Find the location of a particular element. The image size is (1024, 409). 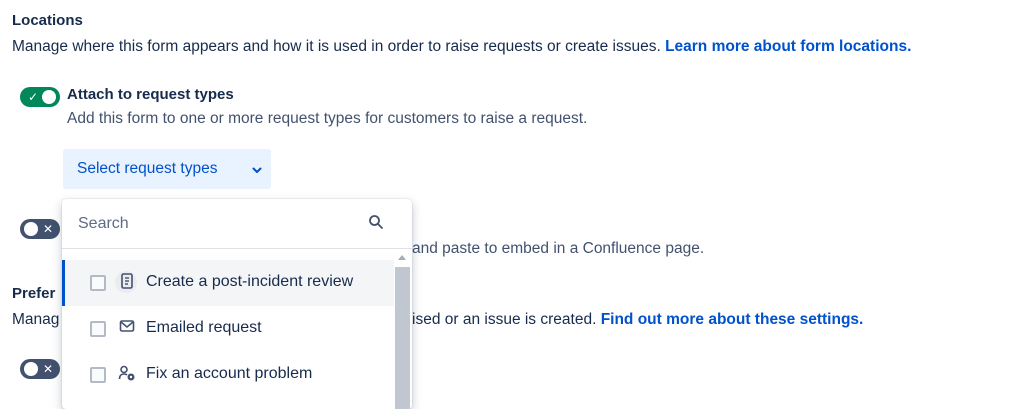

list-item: Fix an account problem is located at coordinates (228, 375).